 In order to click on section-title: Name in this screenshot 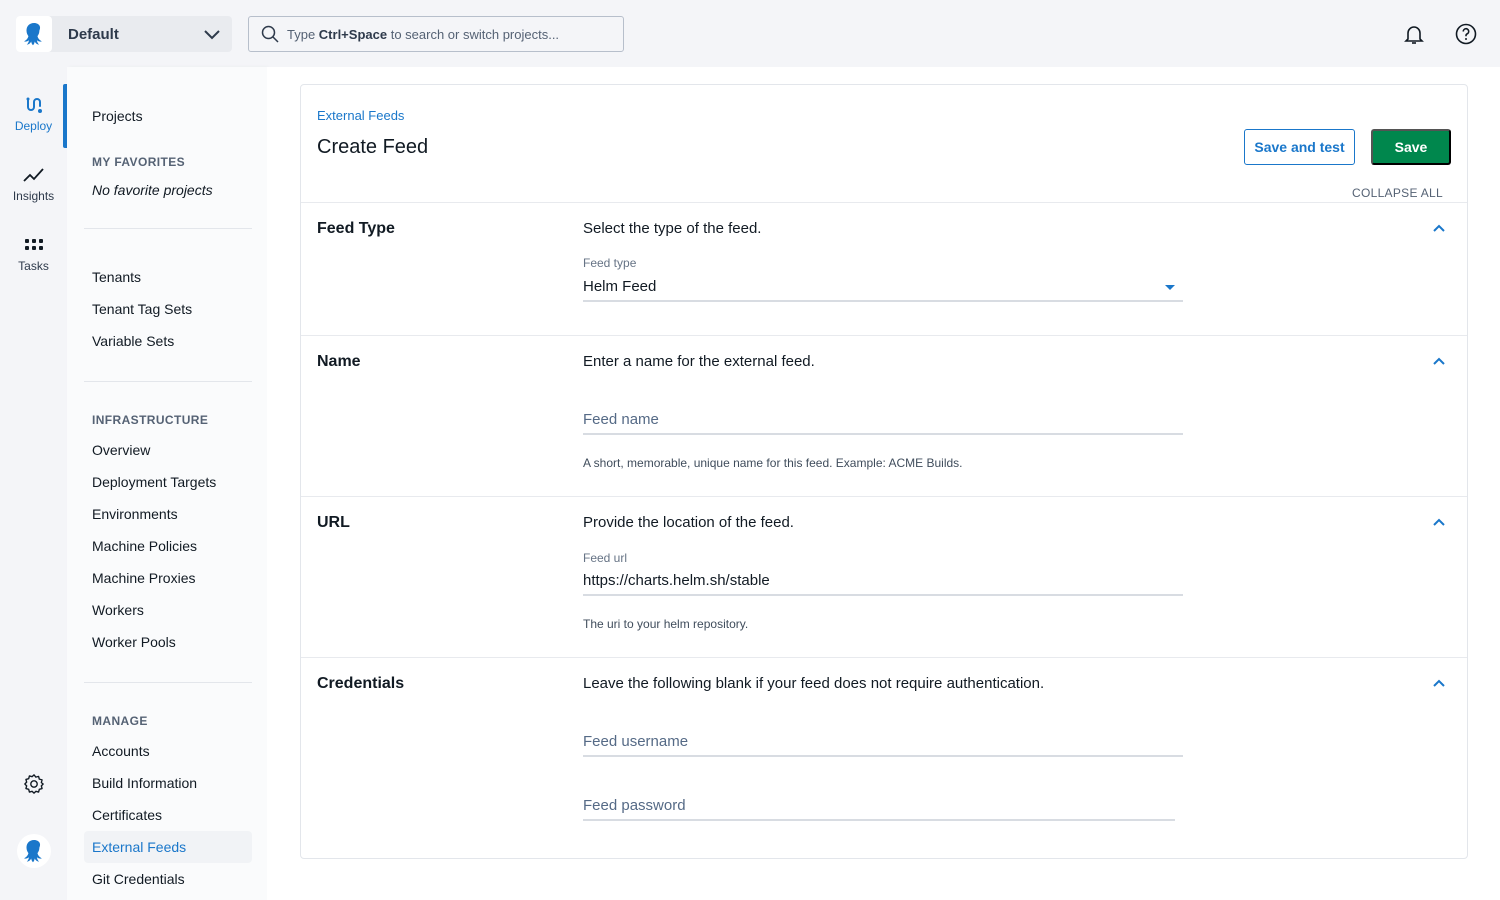, I will do `click(339, 361)`.